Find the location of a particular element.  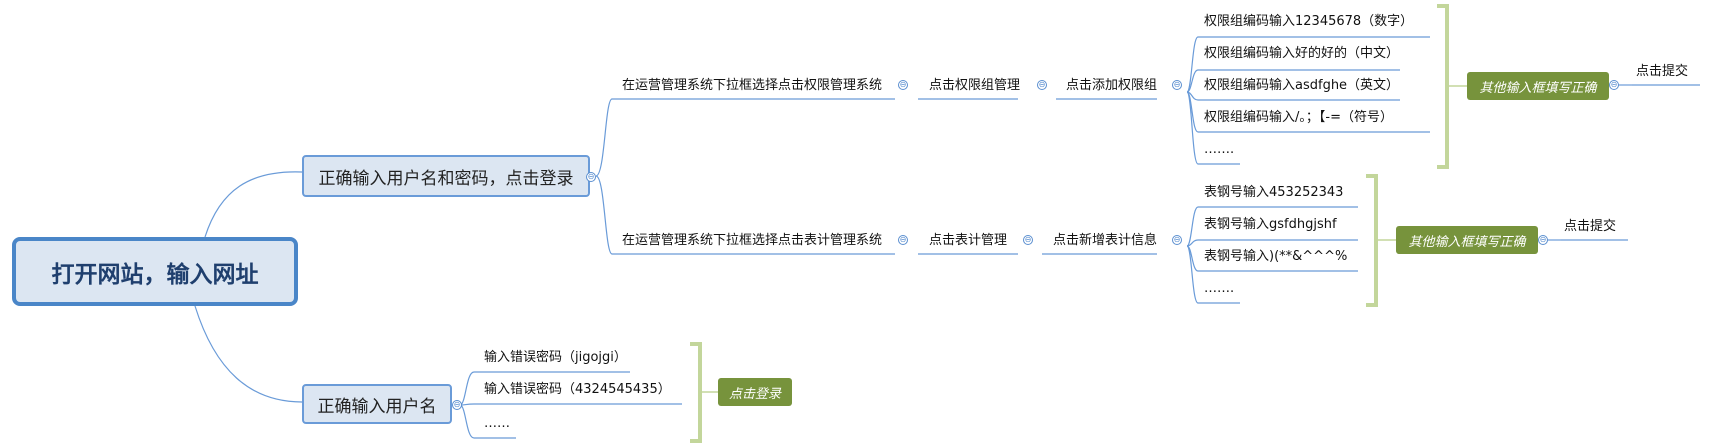

pathb-step1: 在运营管理系统下拉框选择点击表计管理系统 is located at coordinates (752, 241).